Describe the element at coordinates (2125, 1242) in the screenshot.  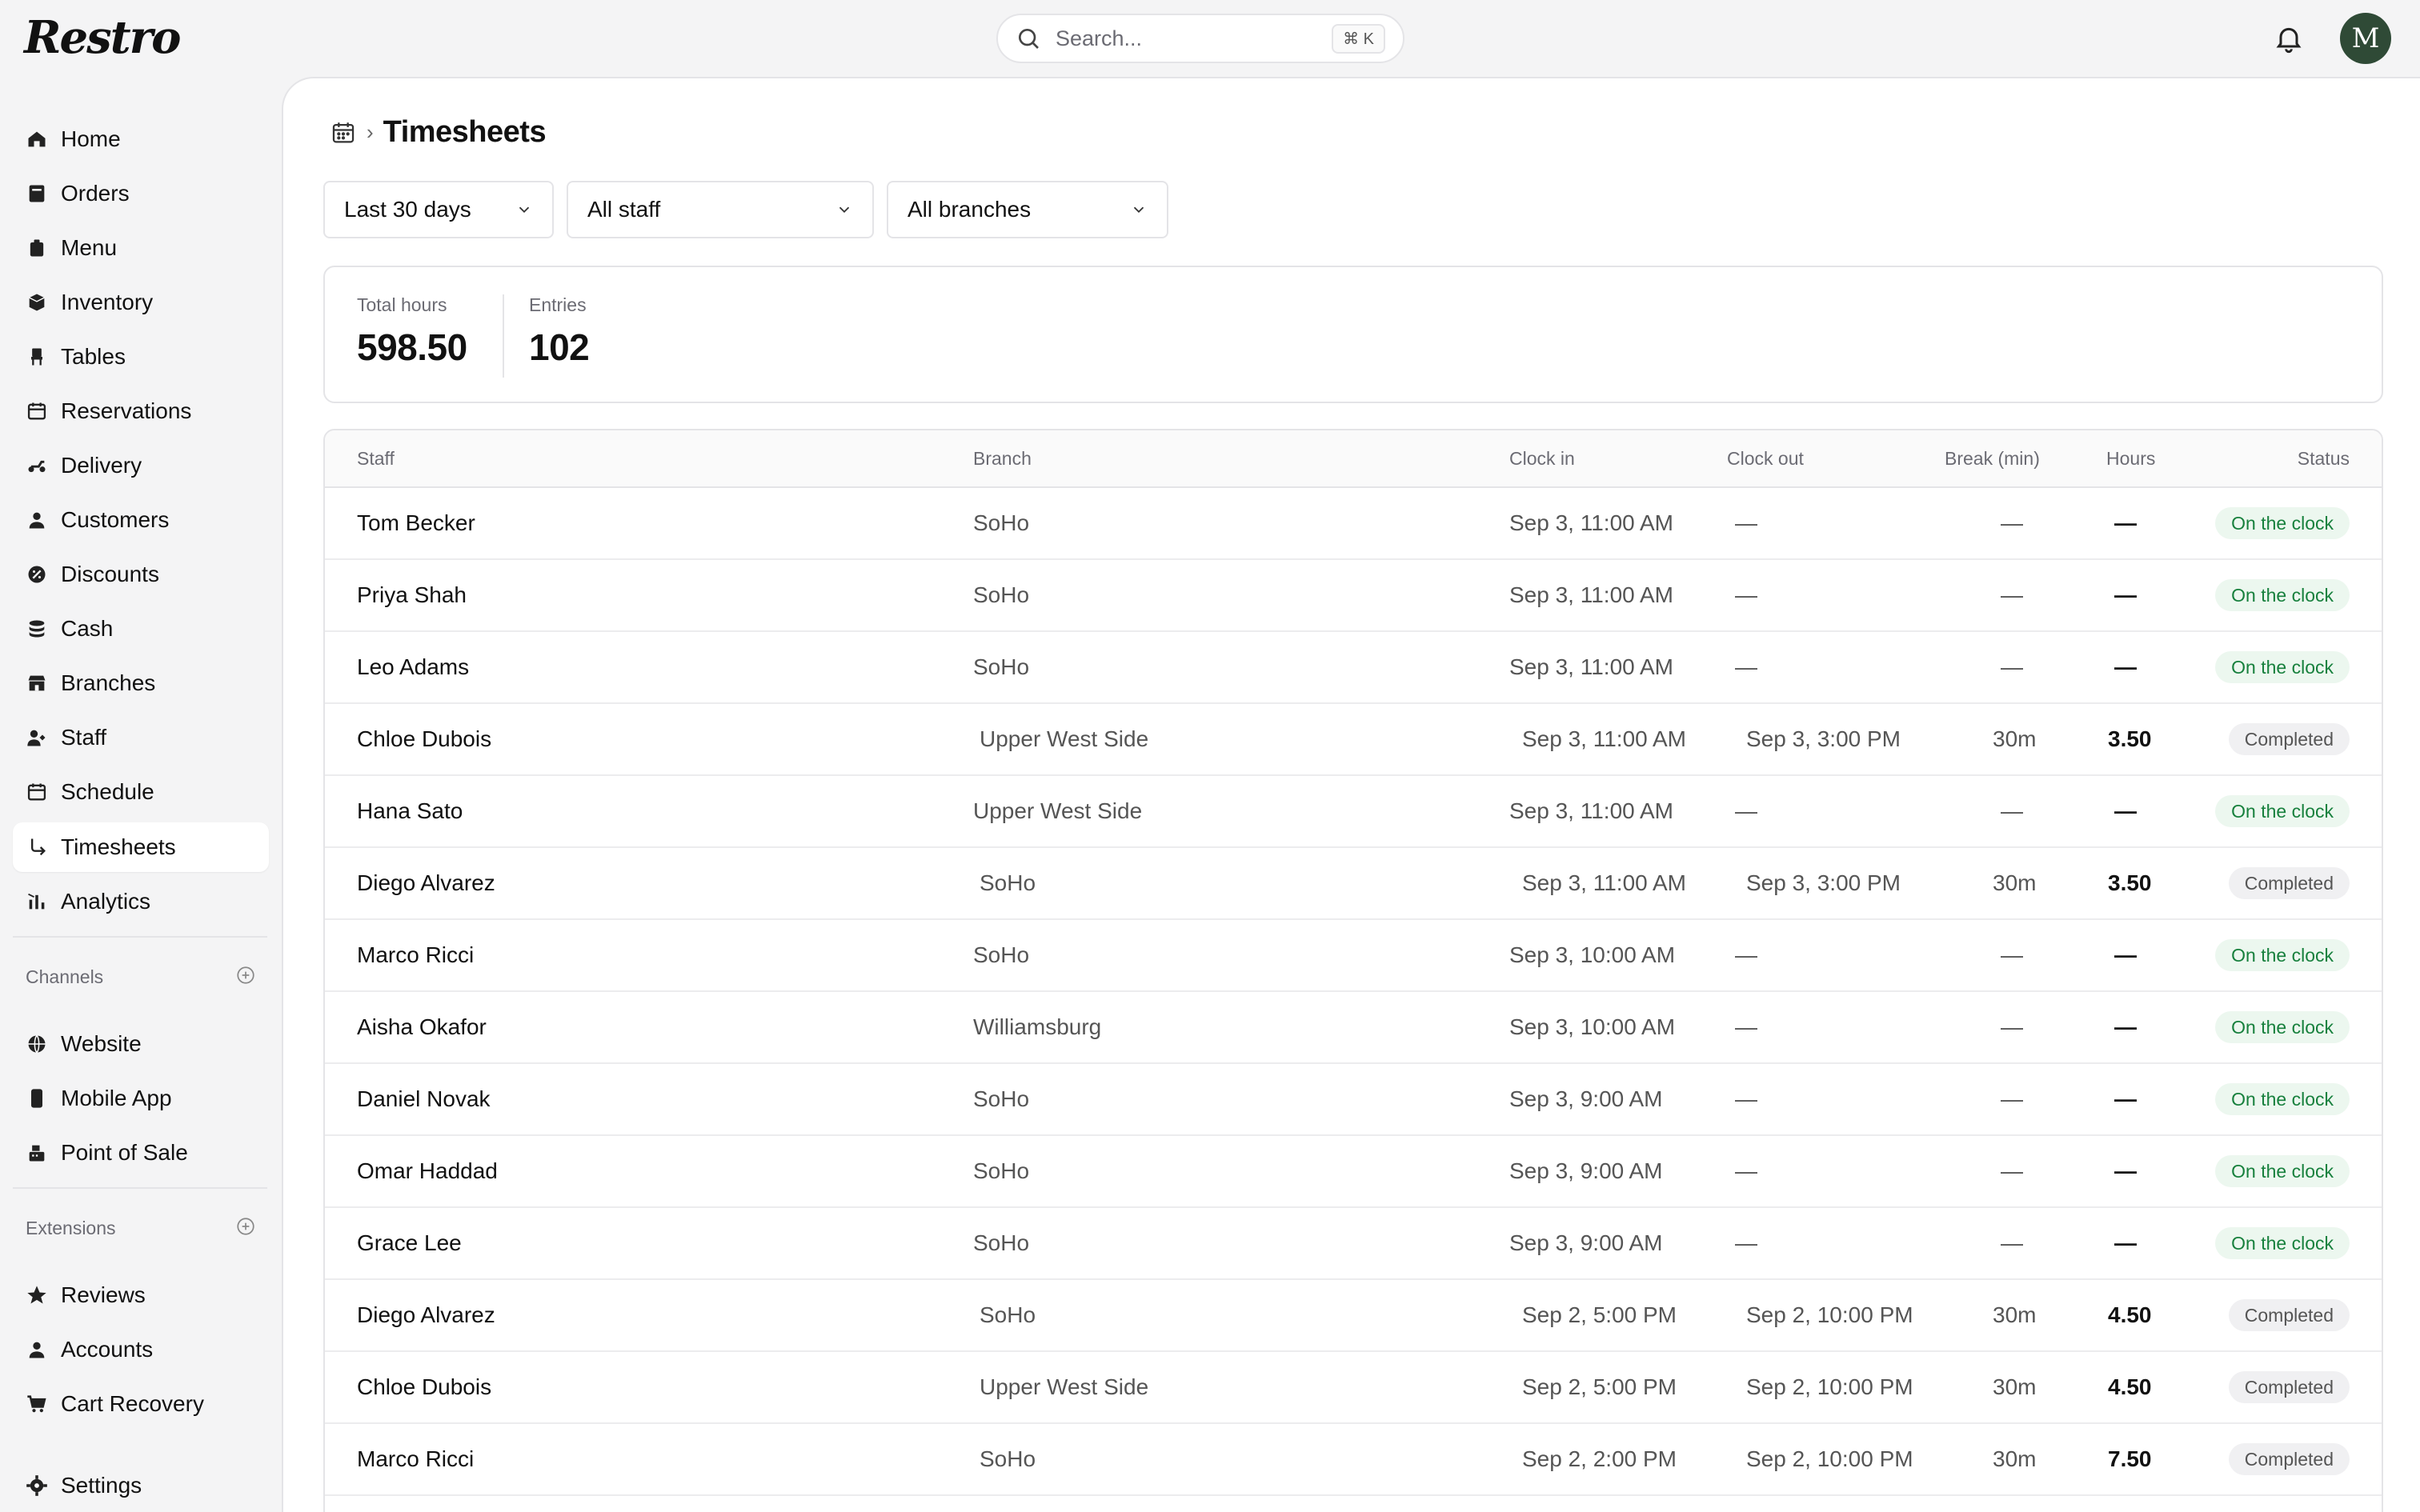
I see `cell-hours: —` at that location.